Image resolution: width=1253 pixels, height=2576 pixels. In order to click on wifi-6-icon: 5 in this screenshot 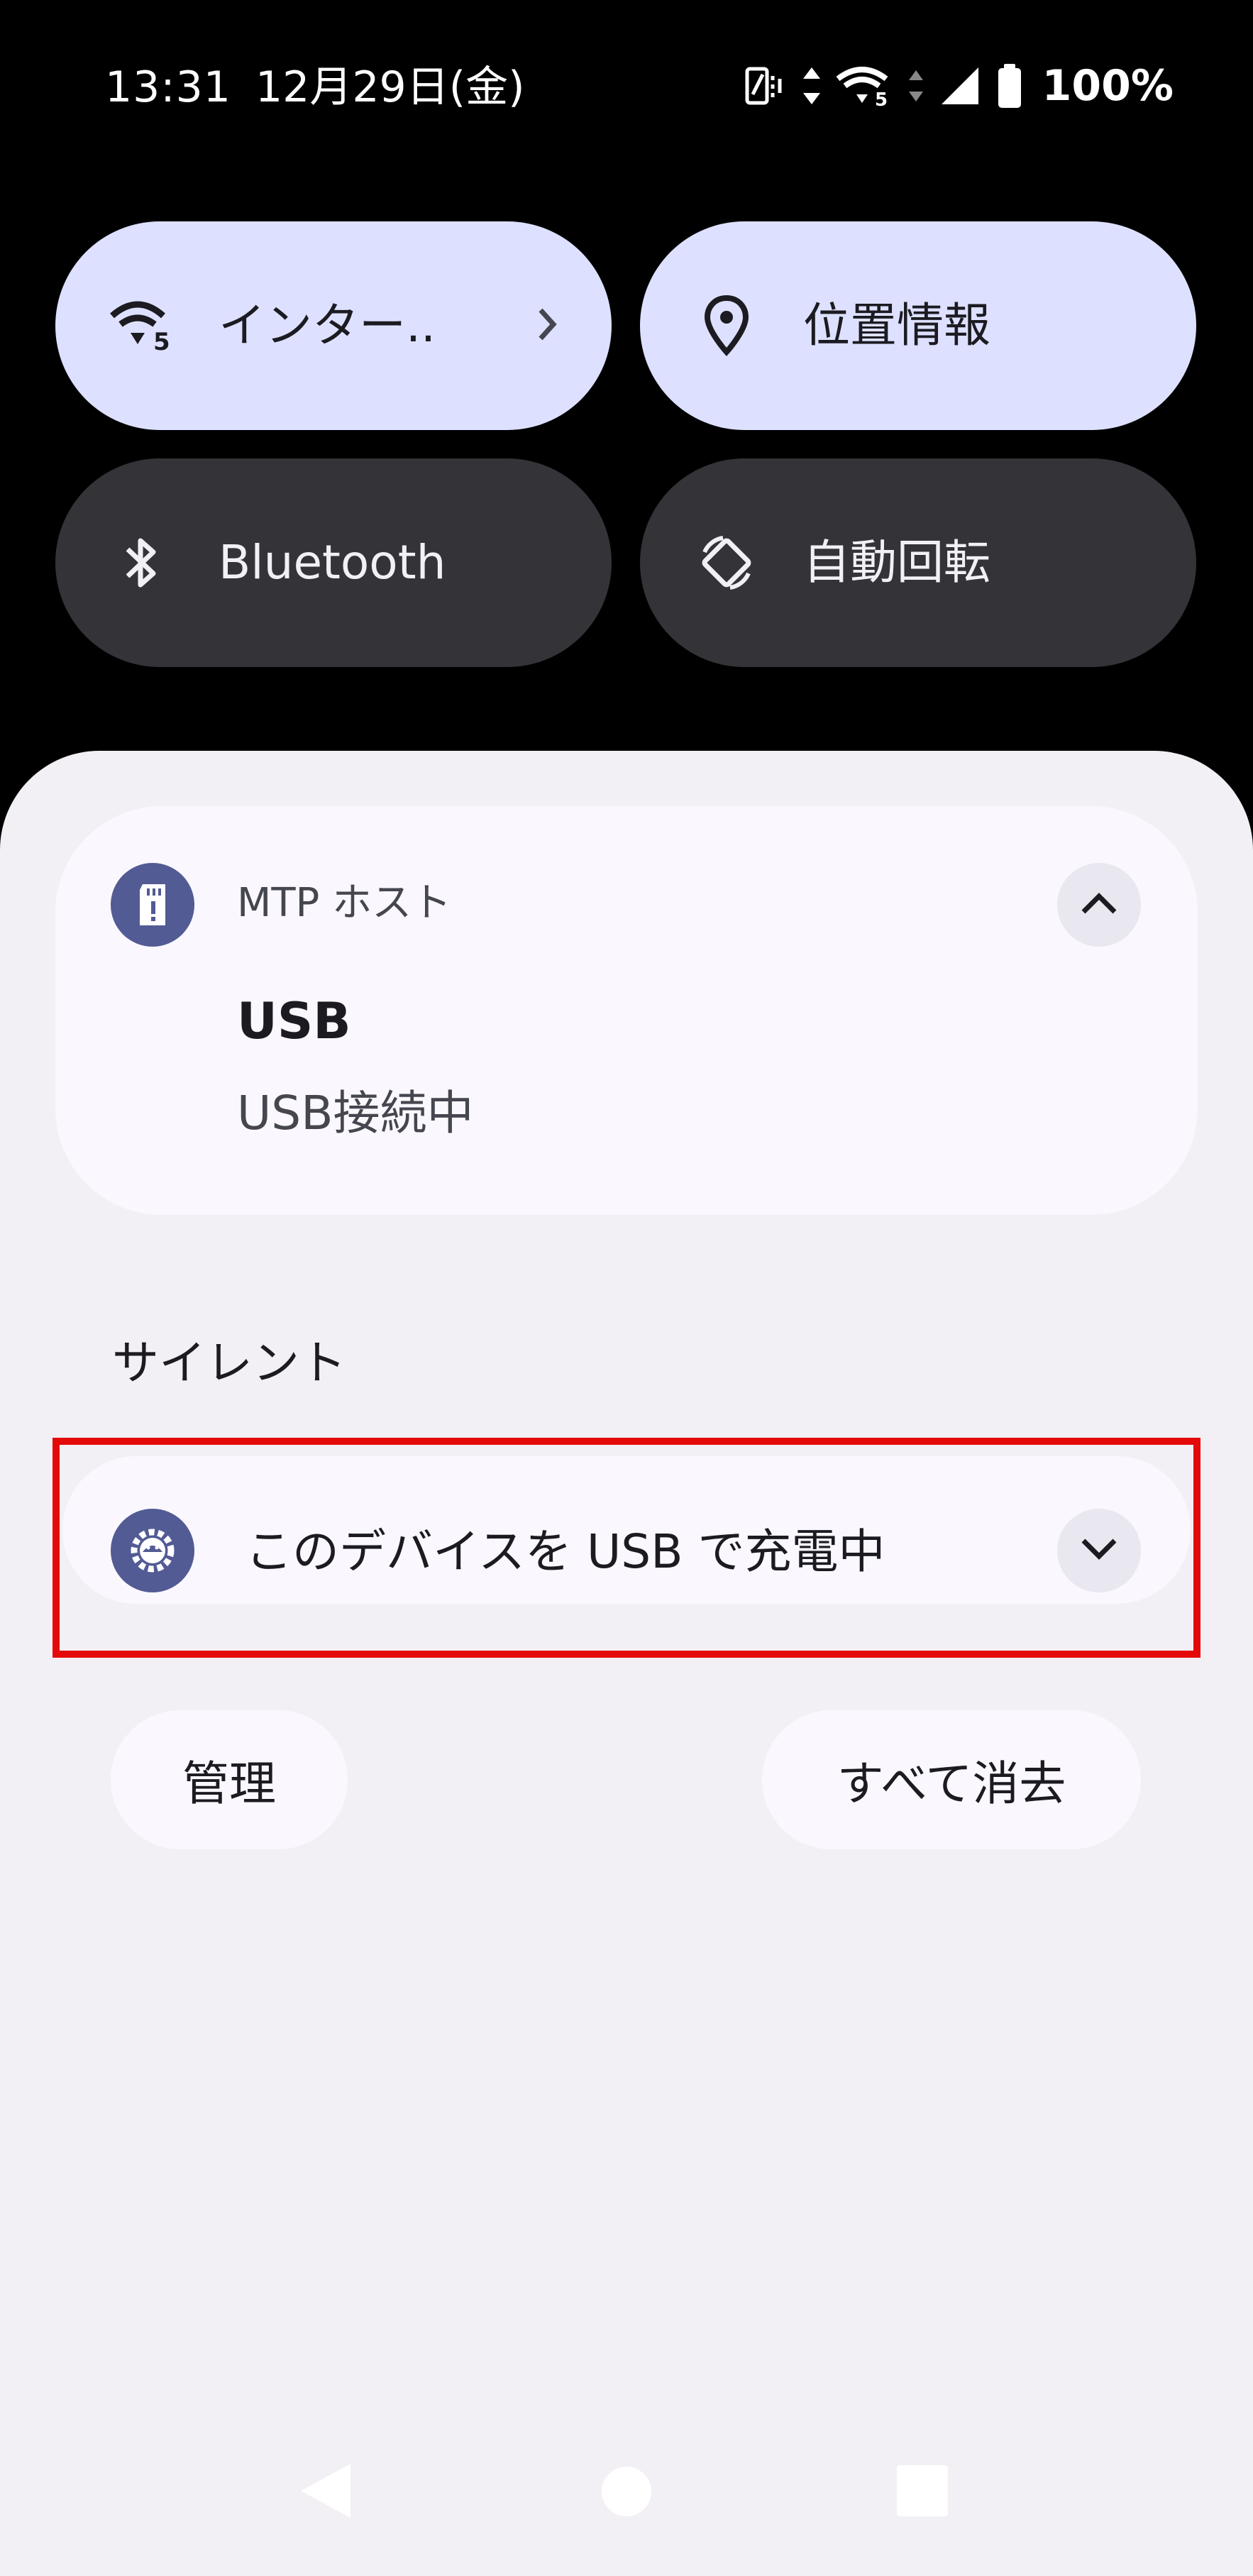, I will do `click(865, 86)`.